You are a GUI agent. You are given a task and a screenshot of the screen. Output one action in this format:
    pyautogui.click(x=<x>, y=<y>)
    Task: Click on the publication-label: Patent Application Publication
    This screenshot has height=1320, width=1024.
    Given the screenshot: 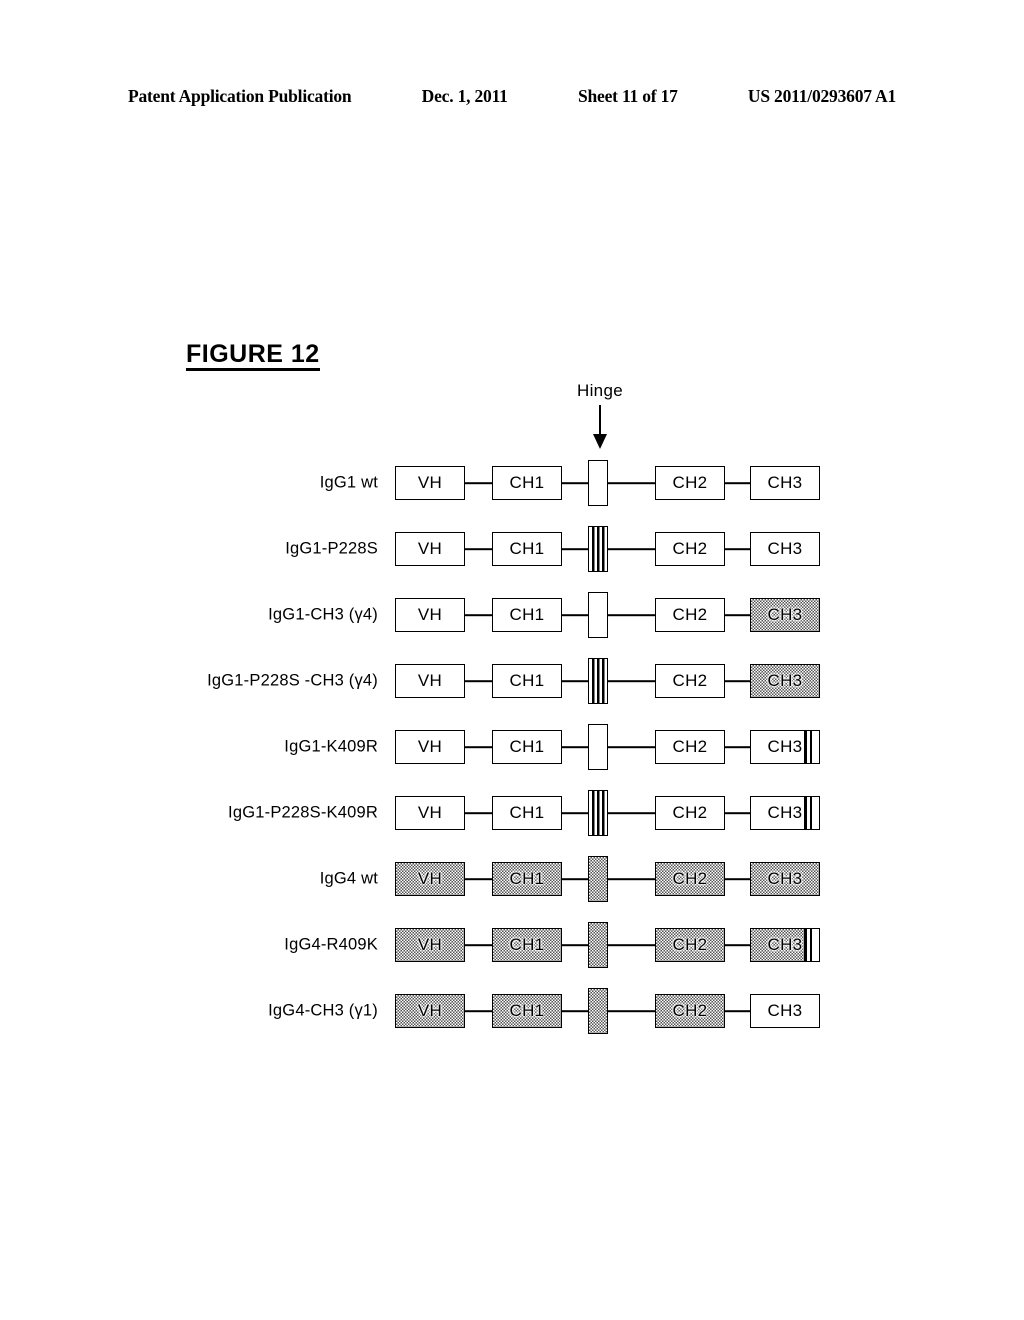 What is the action you would take?
    pyautogui.click(x=240, y=96)
    